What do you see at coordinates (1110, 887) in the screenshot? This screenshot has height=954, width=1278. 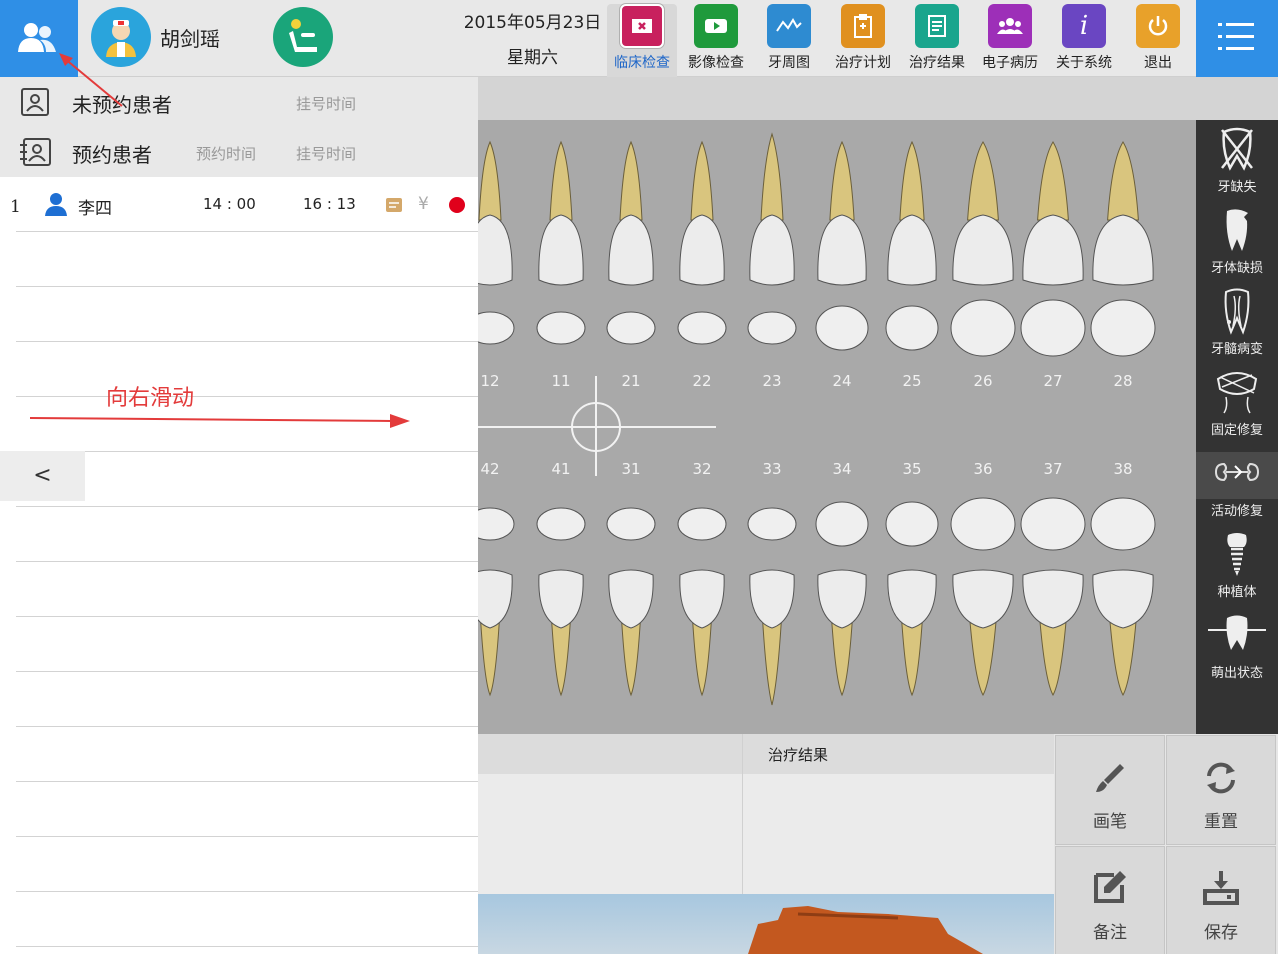 I see `note-icon` at bounding box center [1110, 887].